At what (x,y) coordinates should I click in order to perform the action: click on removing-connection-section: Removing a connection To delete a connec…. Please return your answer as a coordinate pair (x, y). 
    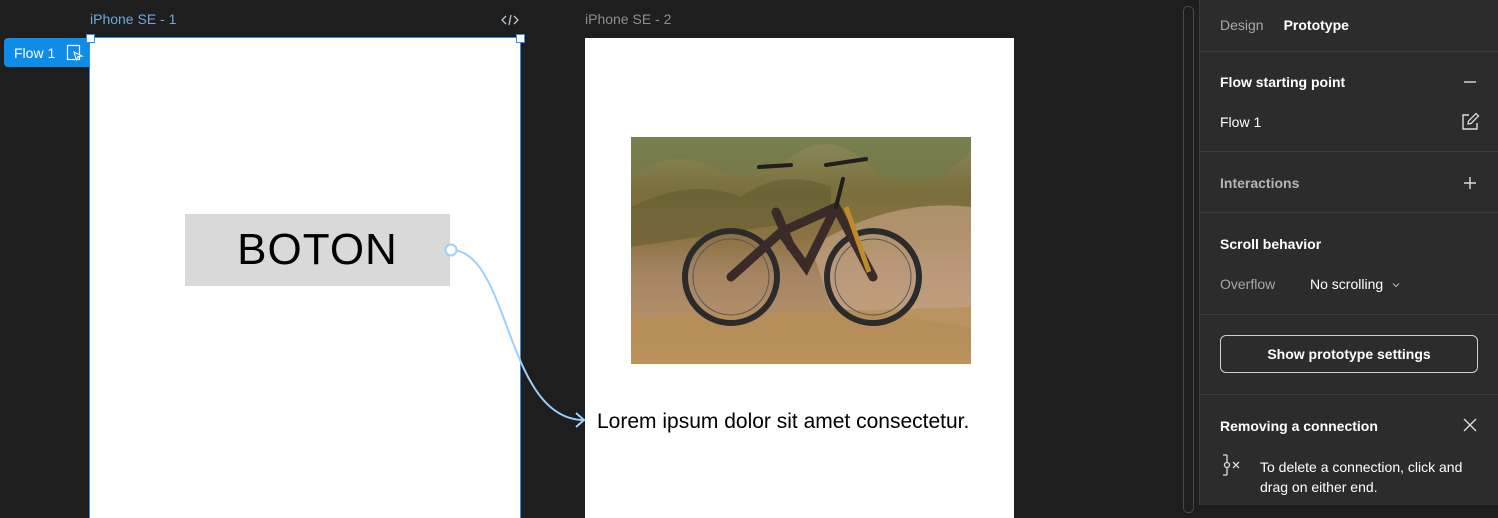
    Looking at the image, I should click on (1349, 450).